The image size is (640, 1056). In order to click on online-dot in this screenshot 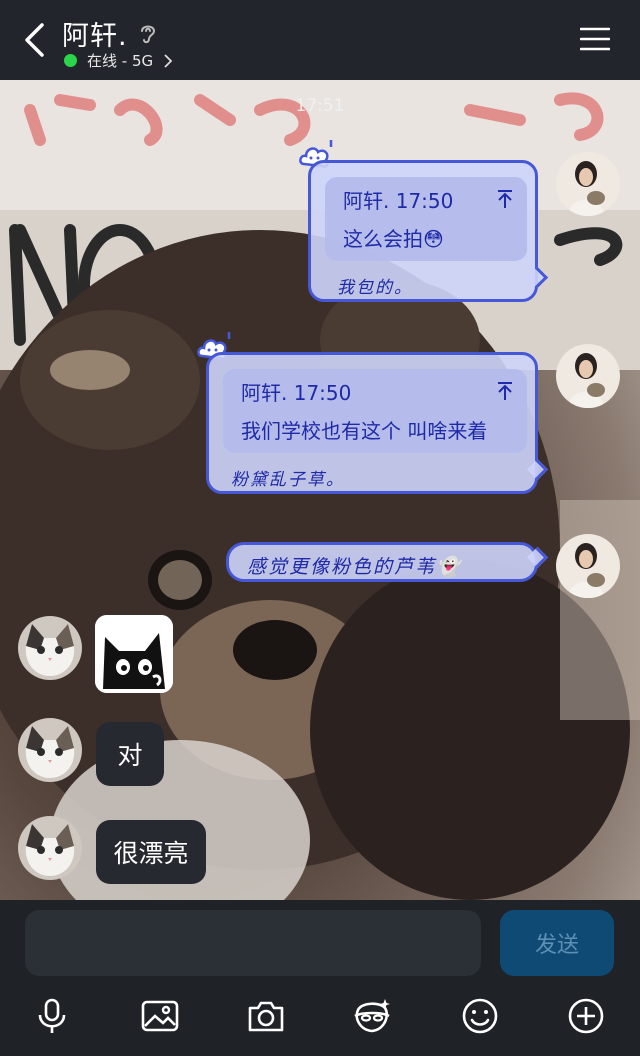, I will do `click(70, 60)`.